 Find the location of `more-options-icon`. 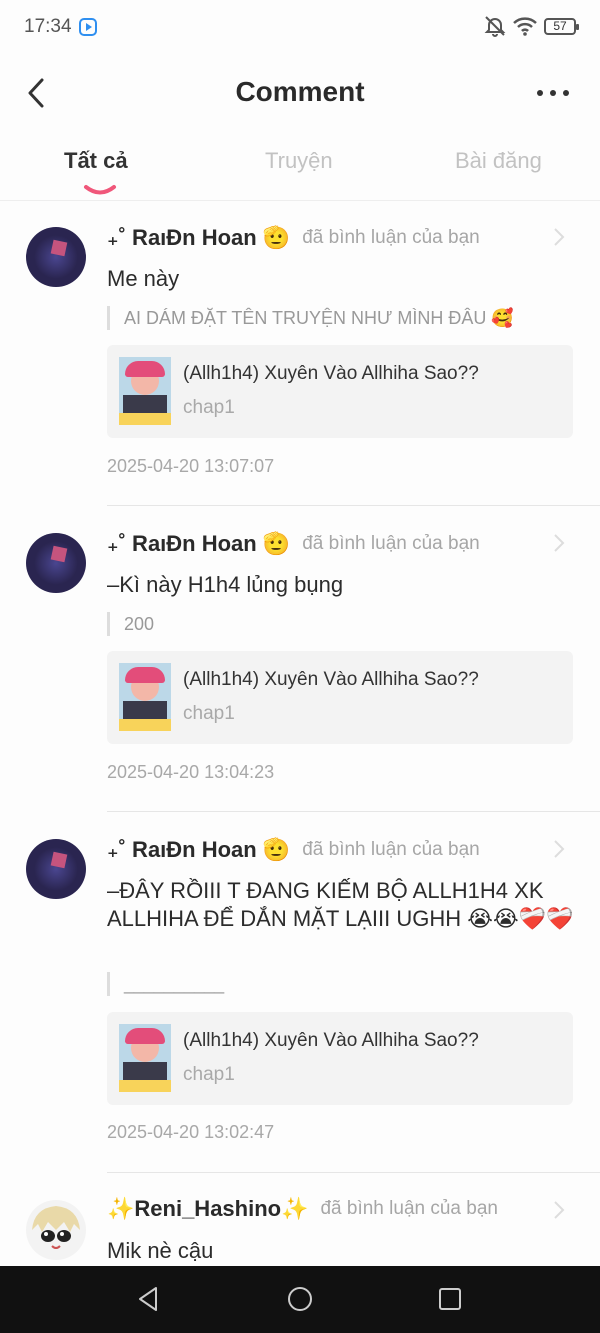

more-options-icon is located at coordinates (554, 93).